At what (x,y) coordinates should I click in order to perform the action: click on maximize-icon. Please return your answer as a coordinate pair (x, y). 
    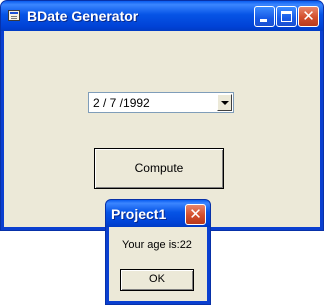
    Looking at the image, I should click on (286, 16).